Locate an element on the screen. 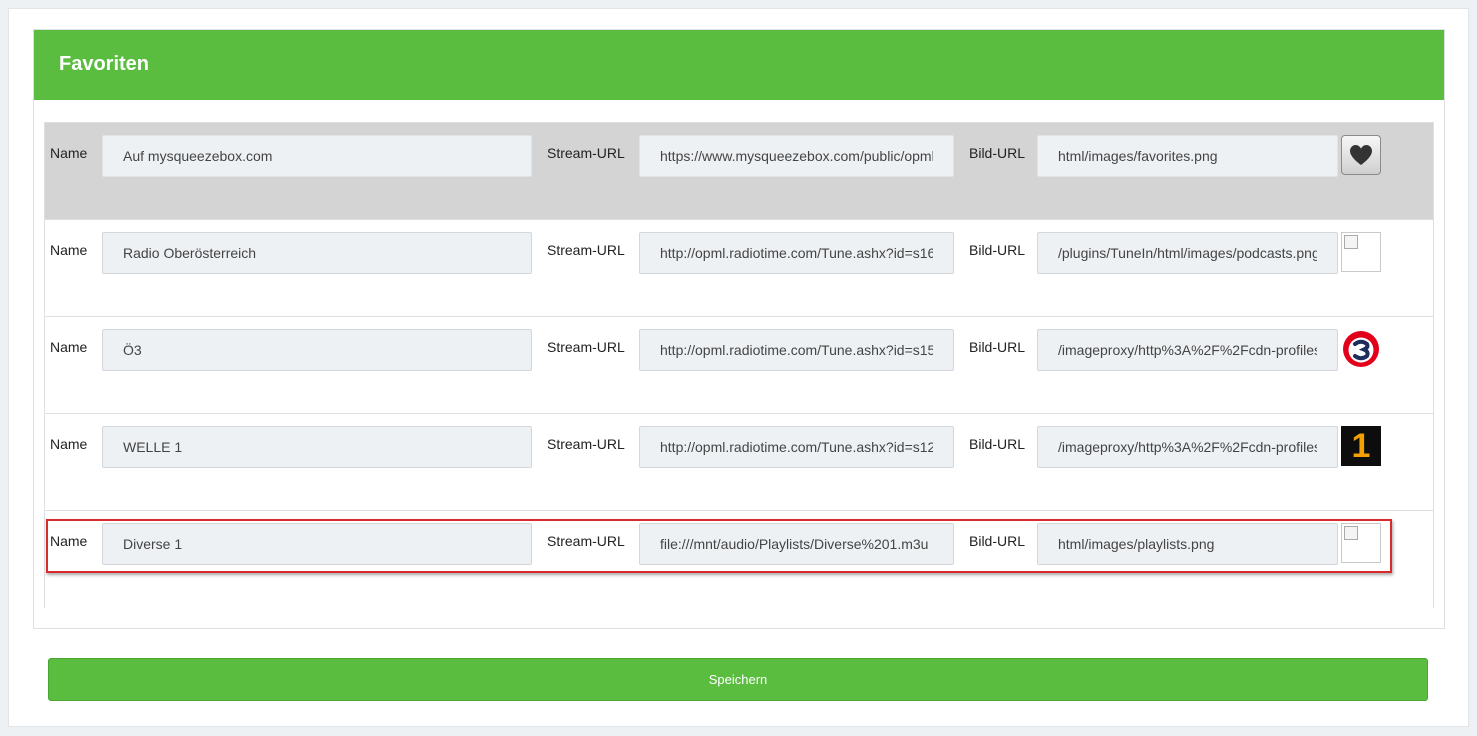  save-button: Speichern is located at coordinates (738, 679).